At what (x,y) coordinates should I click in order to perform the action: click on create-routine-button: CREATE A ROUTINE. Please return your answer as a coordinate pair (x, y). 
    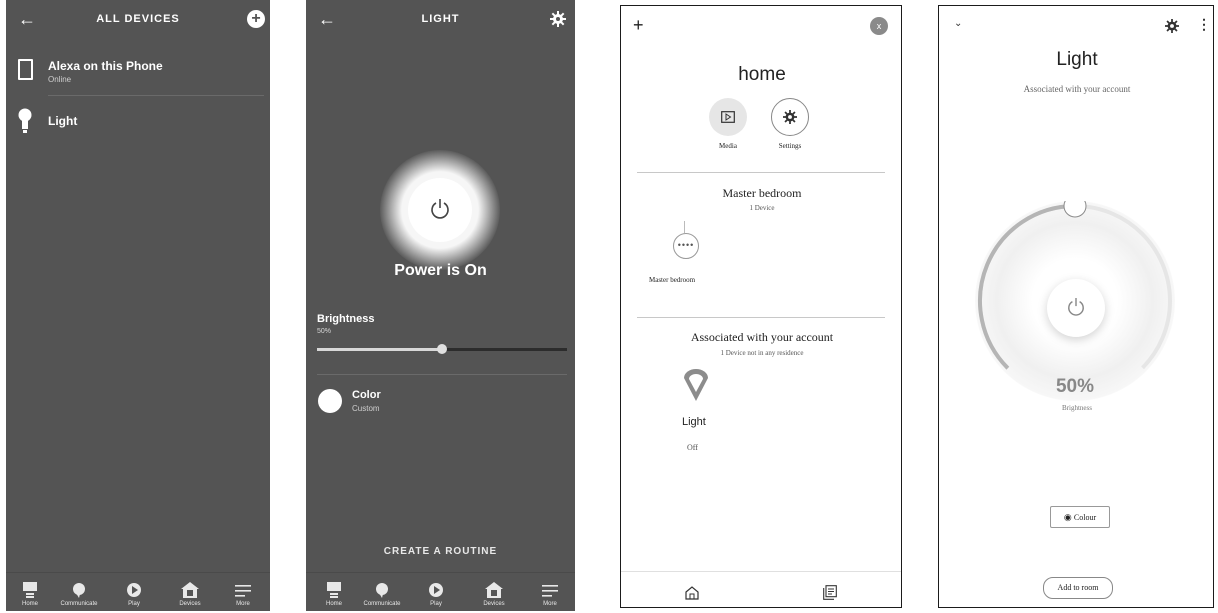
    Looking at the image, I should click on (440, 551).